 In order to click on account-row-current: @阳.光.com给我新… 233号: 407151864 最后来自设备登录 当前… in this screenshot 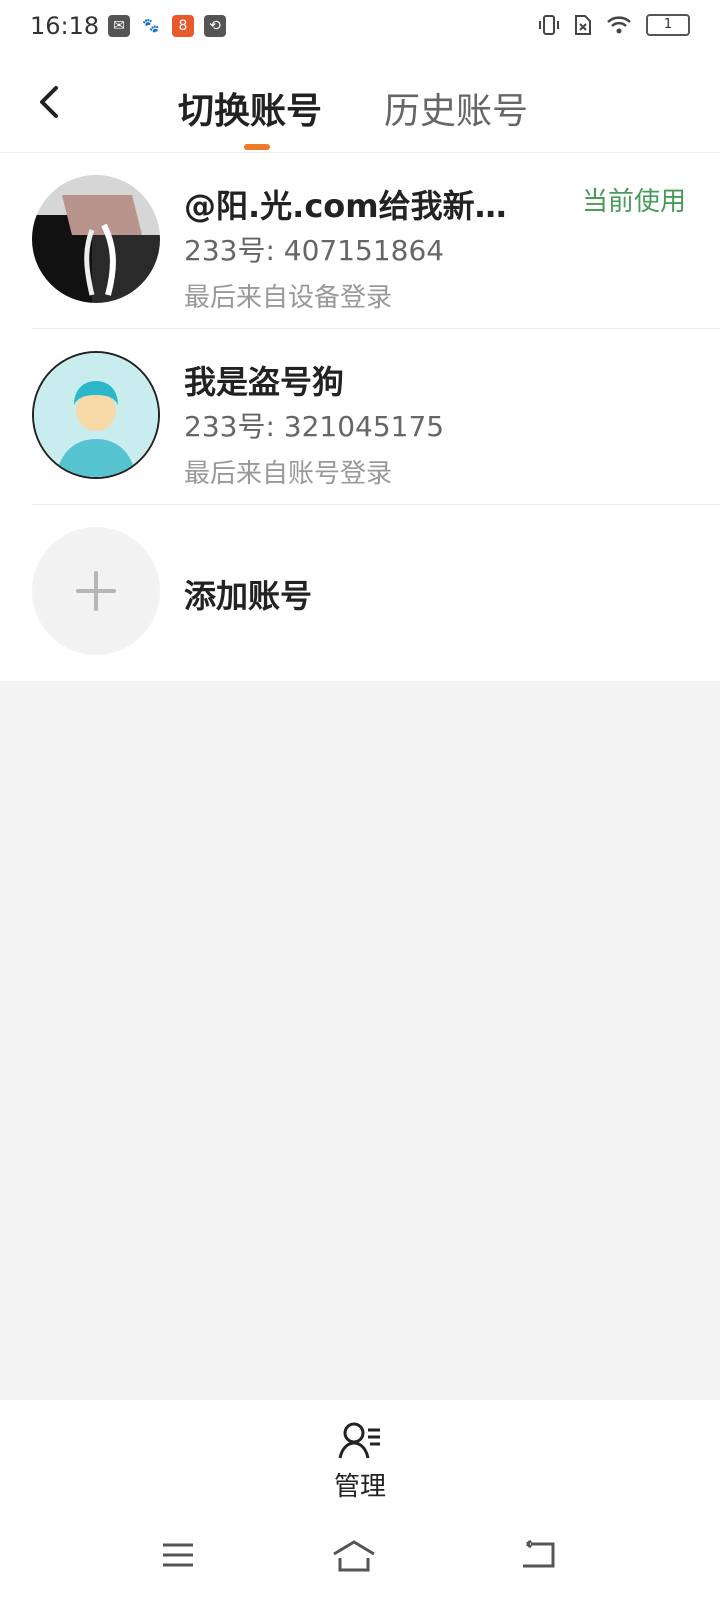, I will do `click(360, 241)`.